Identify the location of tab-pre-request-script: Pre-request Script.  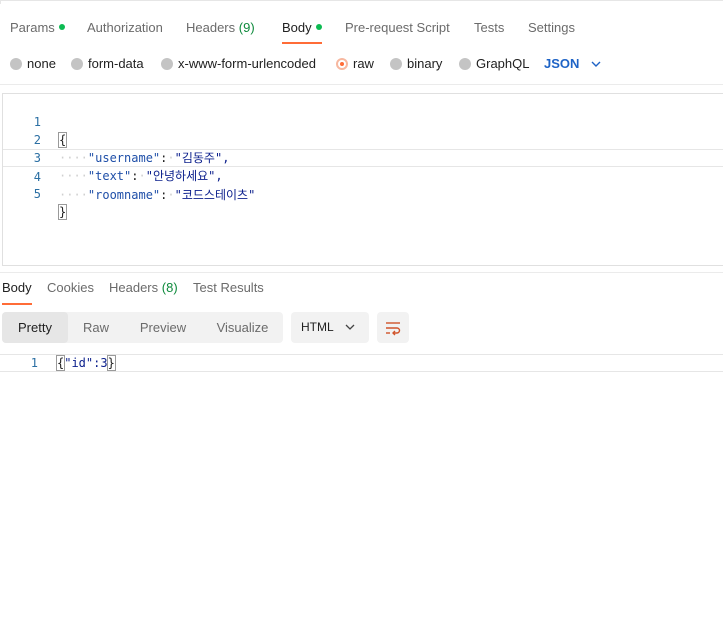
(397, 29).